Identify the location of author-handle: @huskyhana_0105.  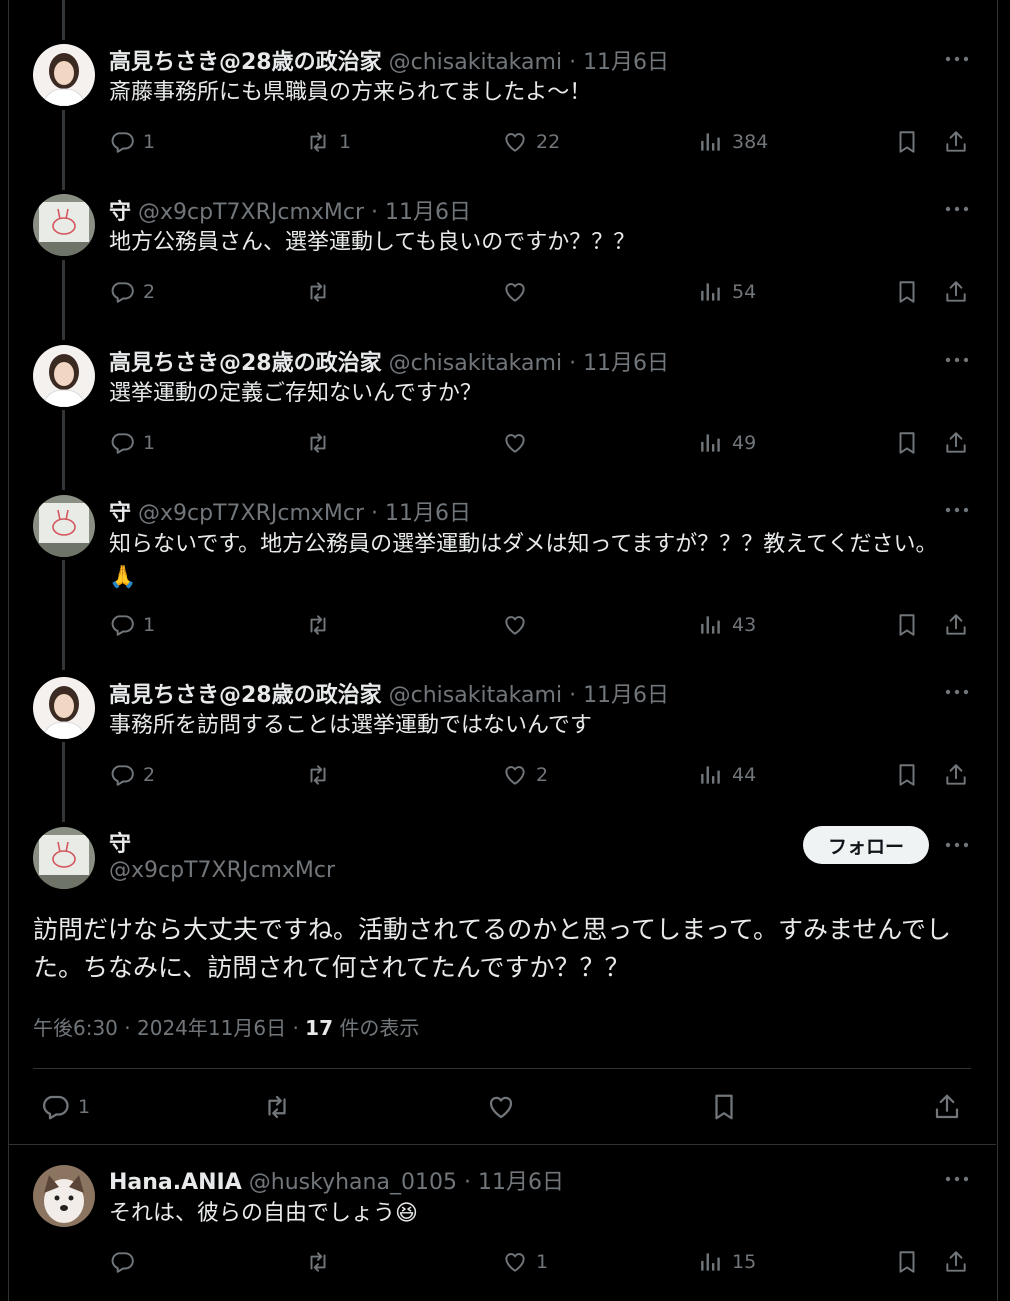
(353, 1182).